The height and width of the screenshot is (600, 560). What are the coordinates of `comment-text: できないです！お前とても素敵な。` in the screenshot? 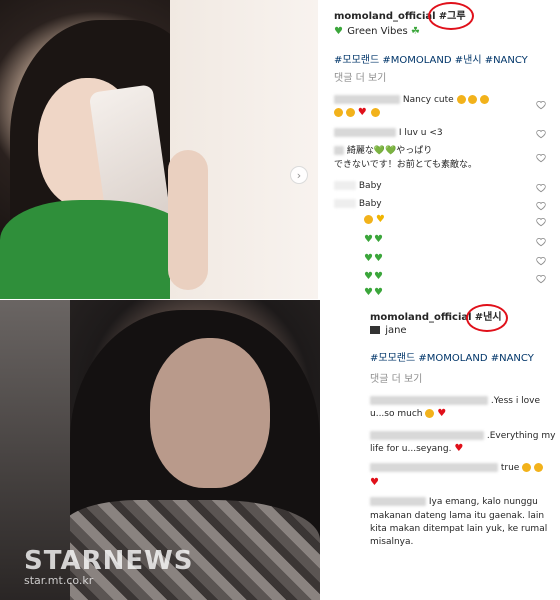 It's located at (406, 165).